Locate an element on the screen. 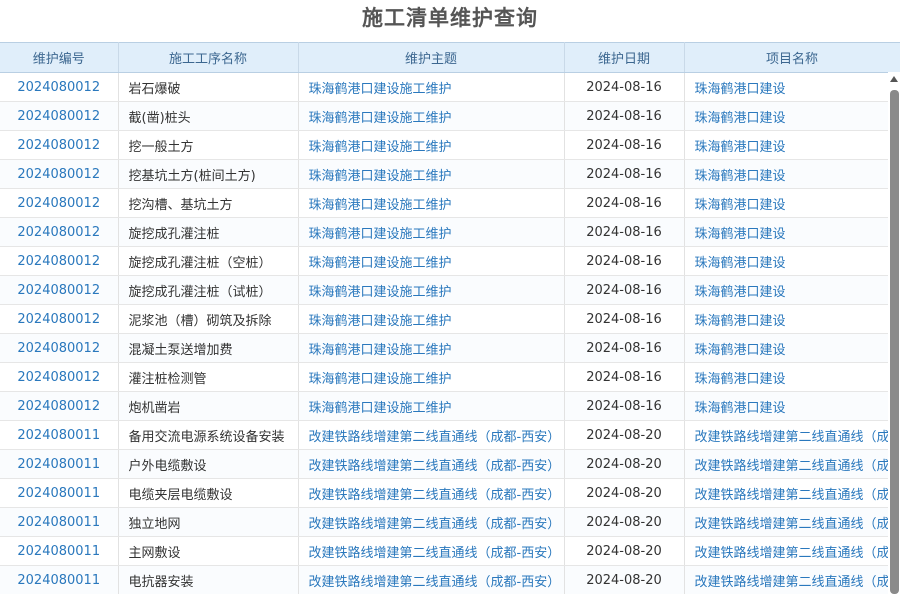 This screenshot has height=594, width=900. table-header-row: 维护编号 施工工序名称 维护主题 维护日期 项目名称 is located at coordinates (450, 57).